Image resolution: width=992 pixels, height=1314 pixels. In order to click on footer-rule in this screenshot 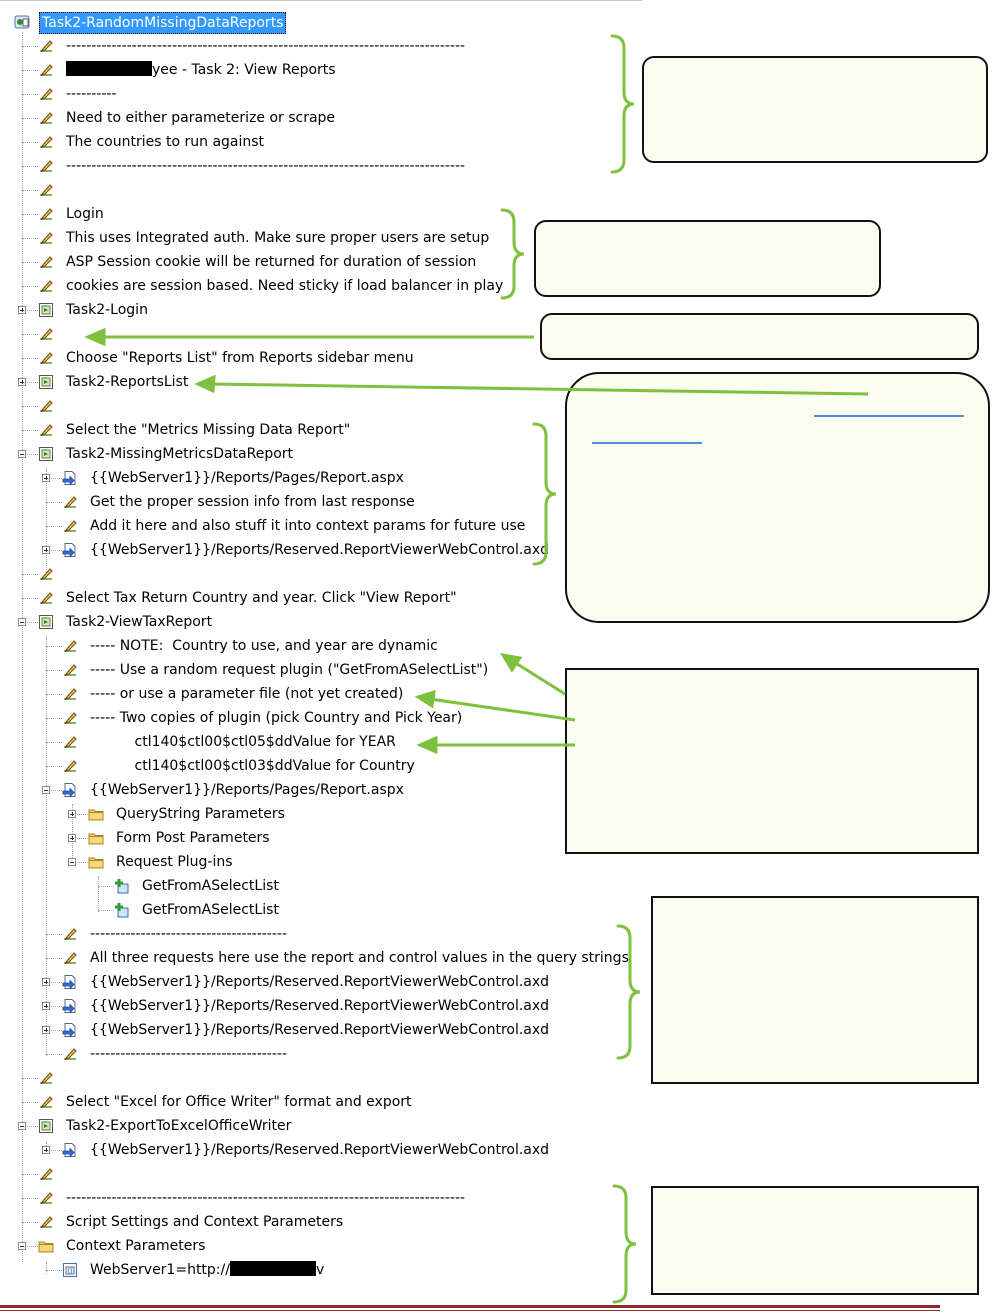, I will do `click(470, 1306)`.